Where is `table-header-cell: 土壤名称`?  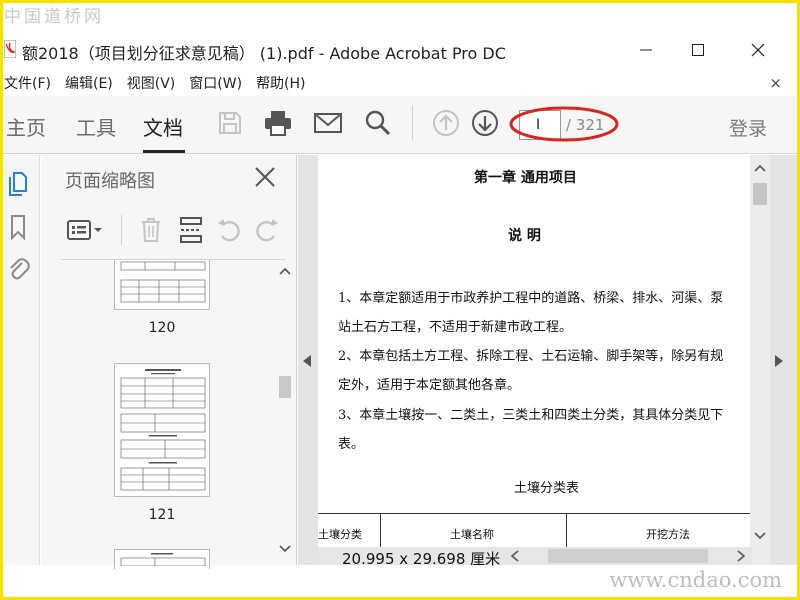 table-header-cell: 土壤名称 is located at coordinates (472, 534).